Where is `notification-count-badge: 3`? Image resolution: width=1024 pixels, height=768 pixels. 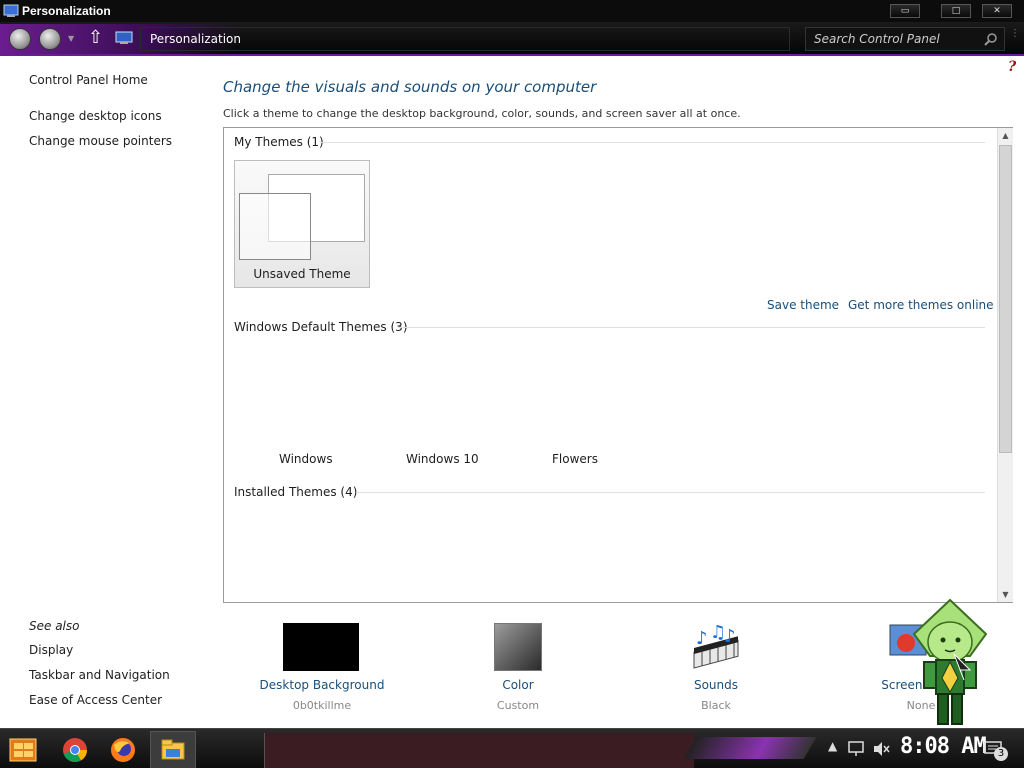
notification-count-badge: 3 is located at coordinates (1001, 754).